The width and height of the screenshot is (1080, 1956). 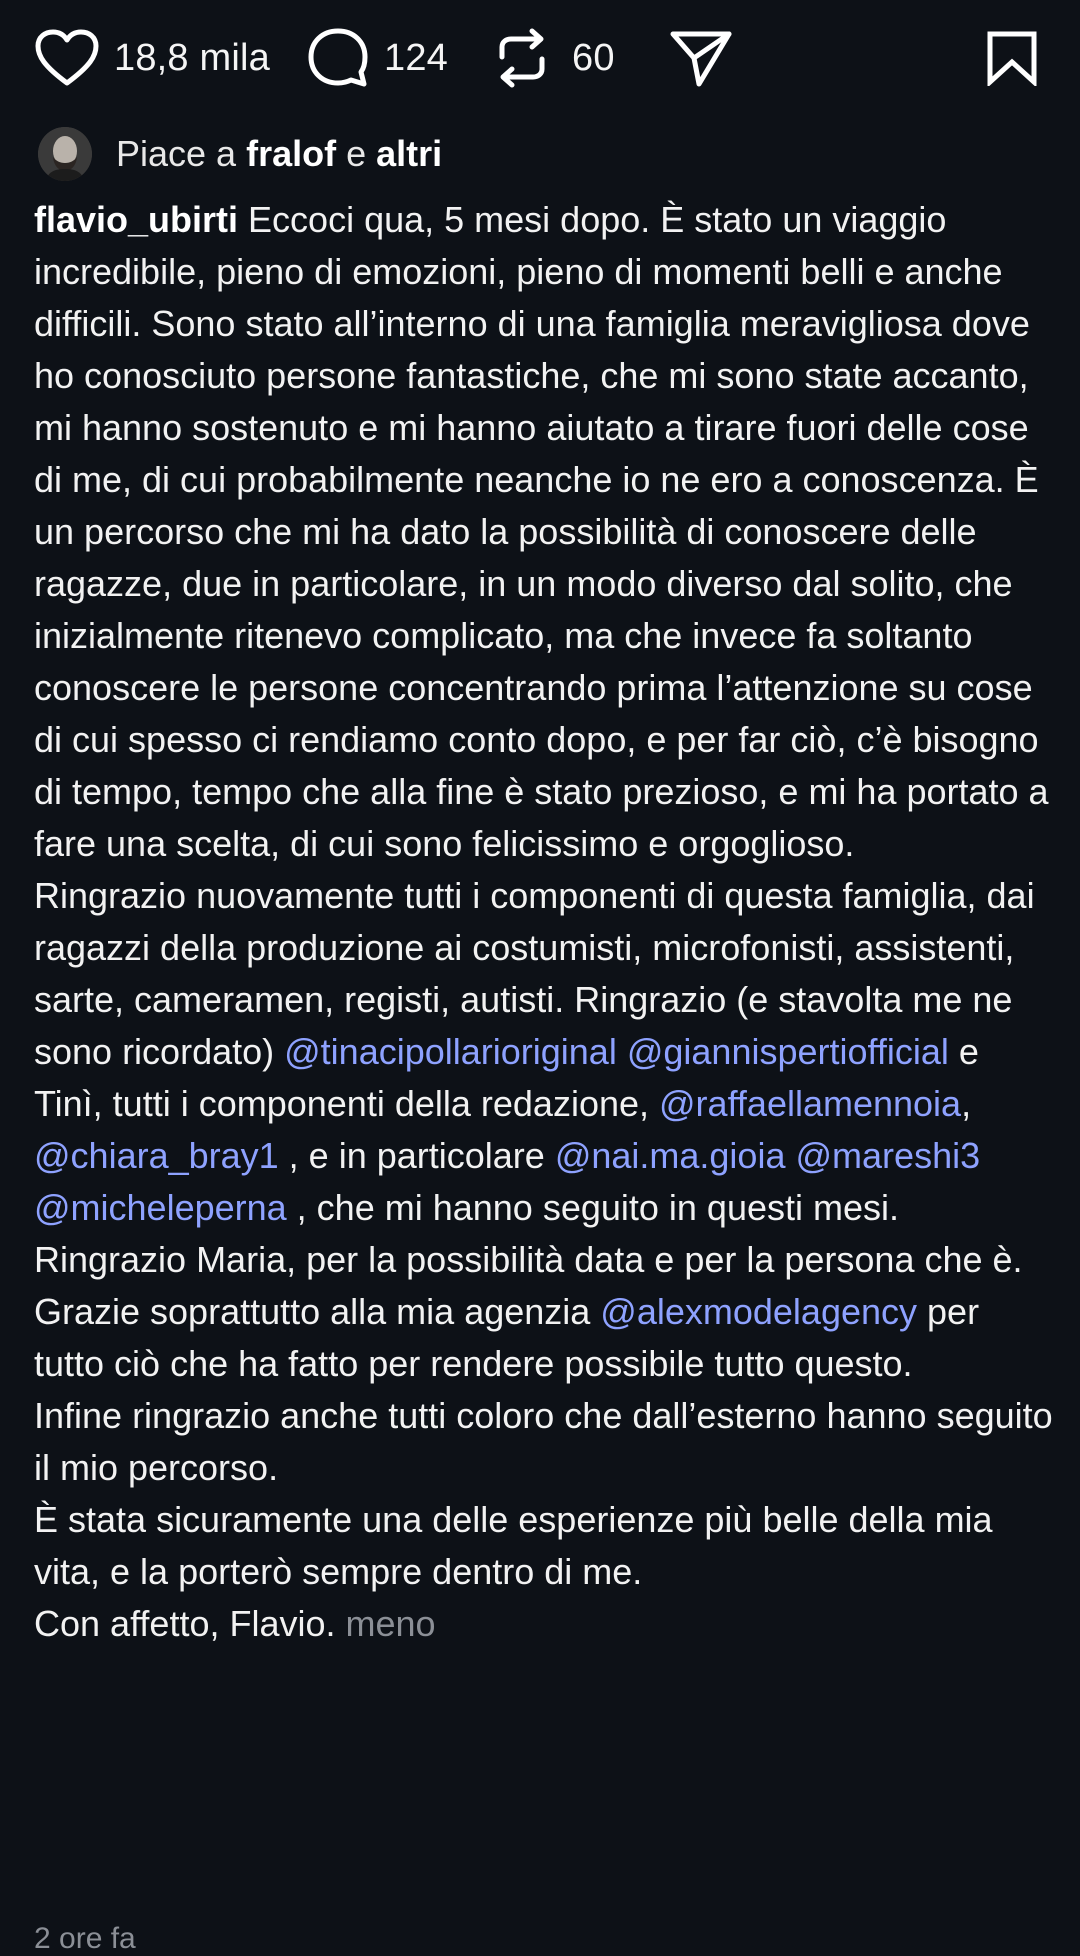 What do you see at coordinates (758, 1311) in the screenshot?
I see `mention-link: @alexmodelagency` at bounding box center [758, 1311].